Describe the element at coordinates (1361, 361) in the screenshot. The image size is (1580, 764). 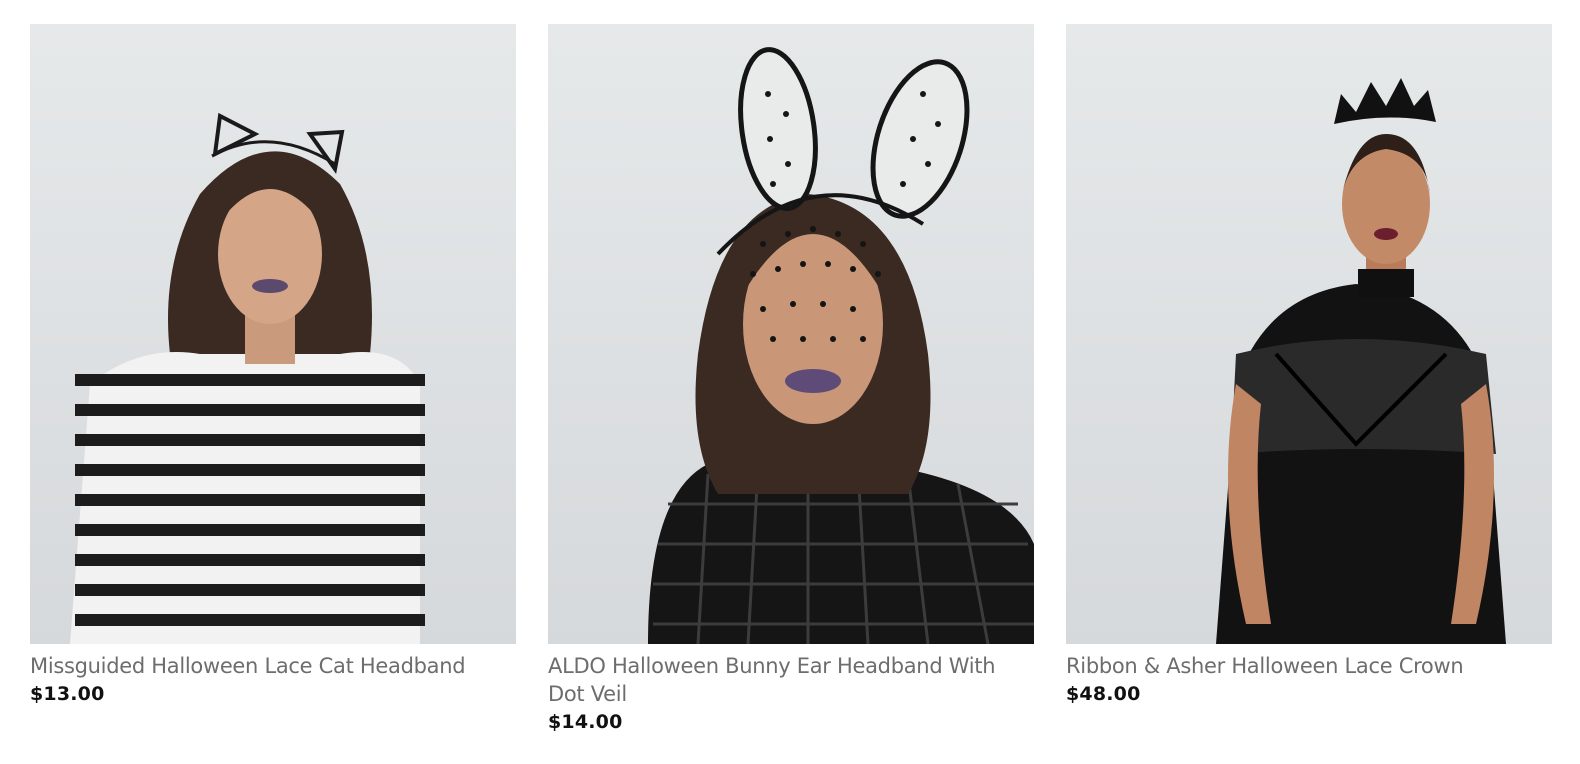
I see `product-photo-lace-crown` at that location.